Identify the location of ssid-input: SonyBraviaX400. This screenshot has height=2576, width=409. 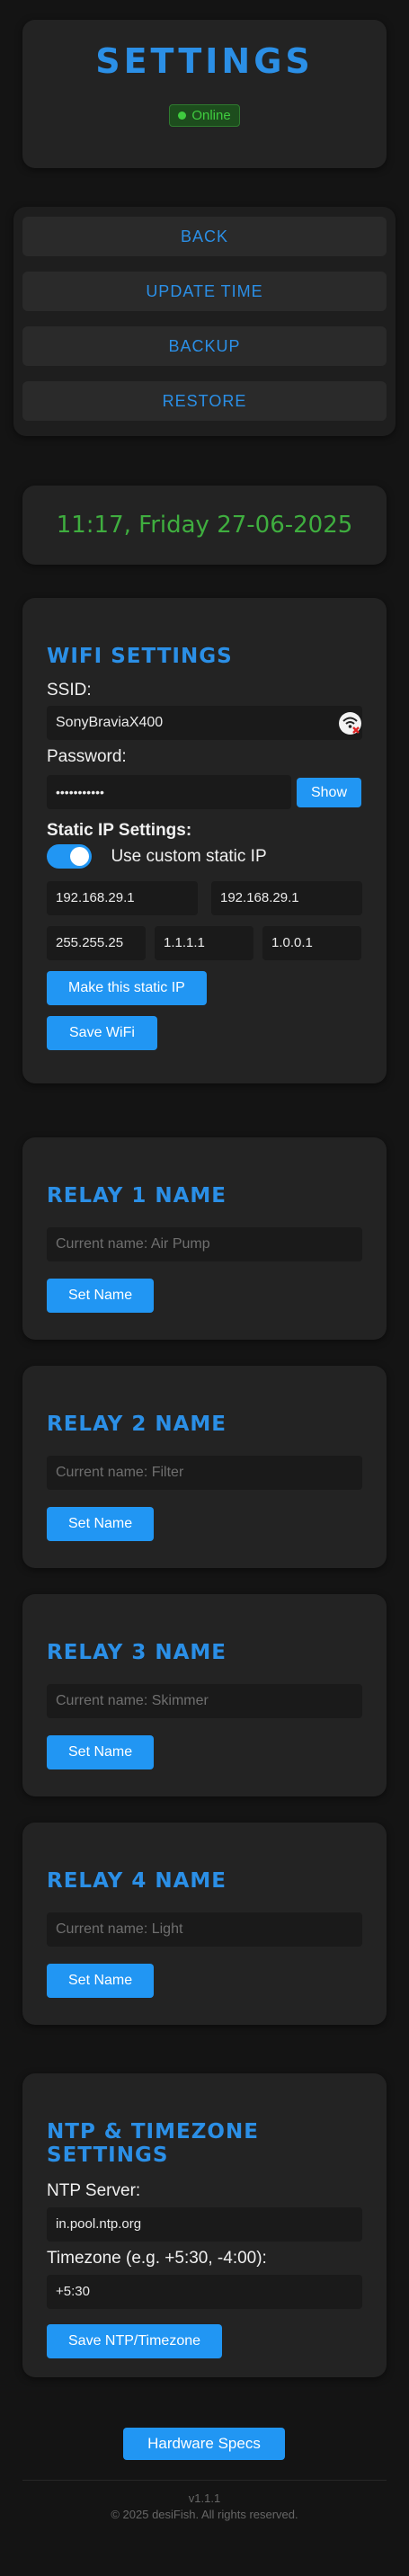
(204, 723).